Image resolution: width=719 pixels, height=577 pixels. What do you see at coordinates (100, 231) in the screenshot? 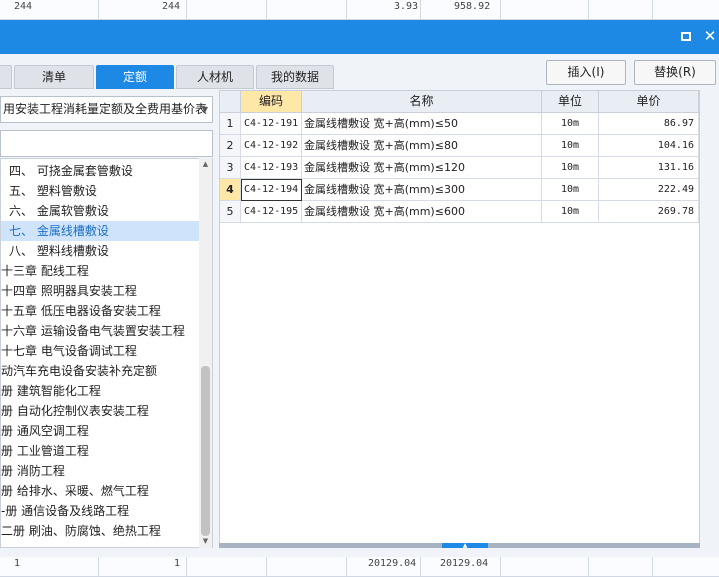
I see `tree-item-selected: 七、 金属线槽敷设` at bounding box center [100, 231].